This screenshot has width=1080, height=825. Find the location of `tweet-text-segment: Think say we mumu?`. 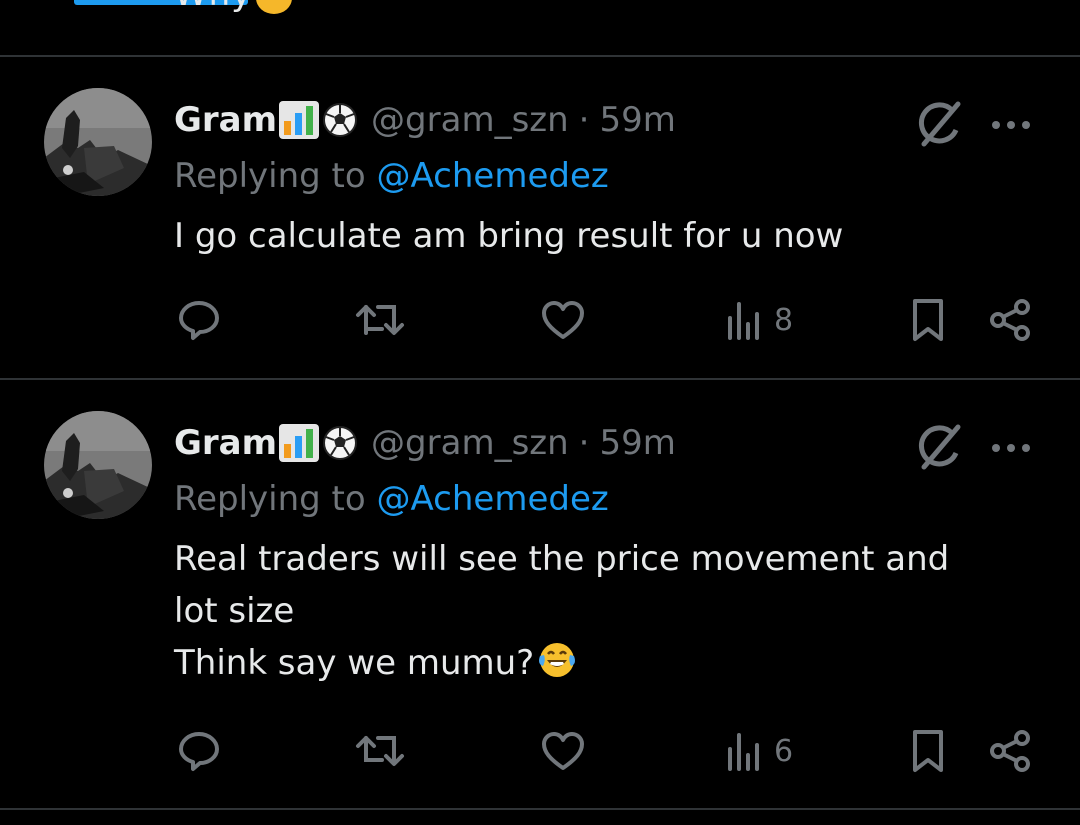

tweet-text-segment: Think say we mumu? is located at coordinates (354, 663).